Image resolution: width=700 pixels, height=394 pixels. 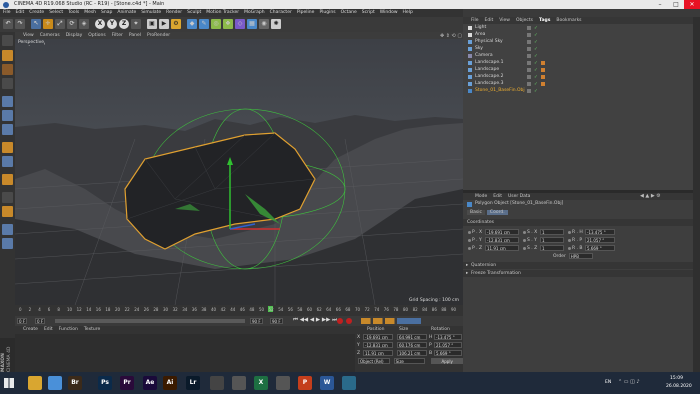 I want to click on coord-position-field: 11.91 cm, so click(x=378, y=353).